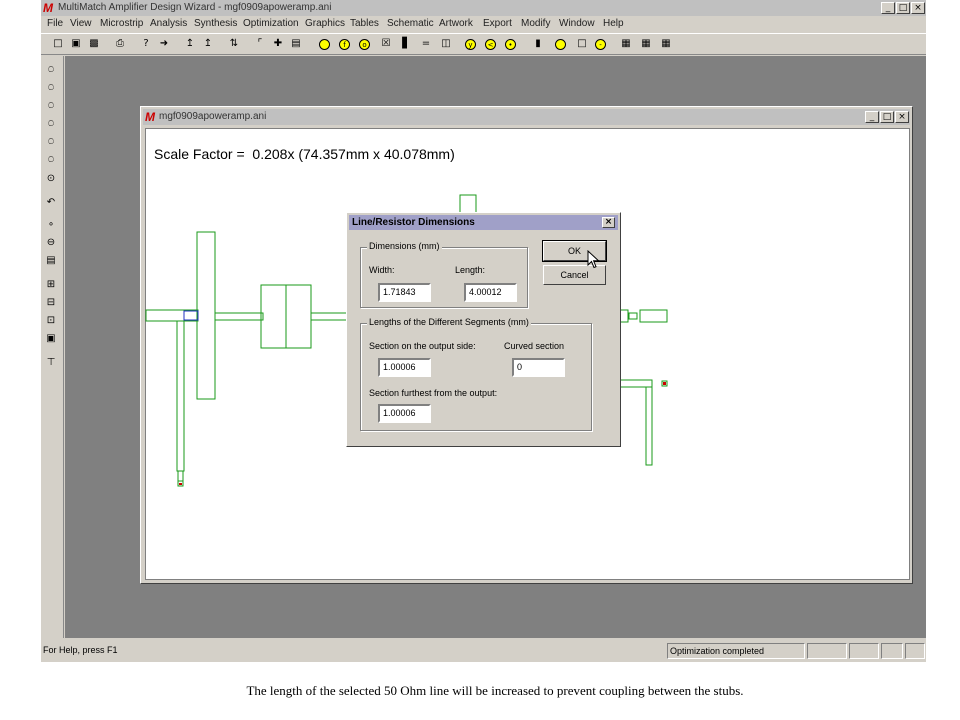 This screenshot has height=720, width=960. Describe the element at coordinates (386, 44) in the screenshot. I see `tool-x-box-icon: ☒` at that location.